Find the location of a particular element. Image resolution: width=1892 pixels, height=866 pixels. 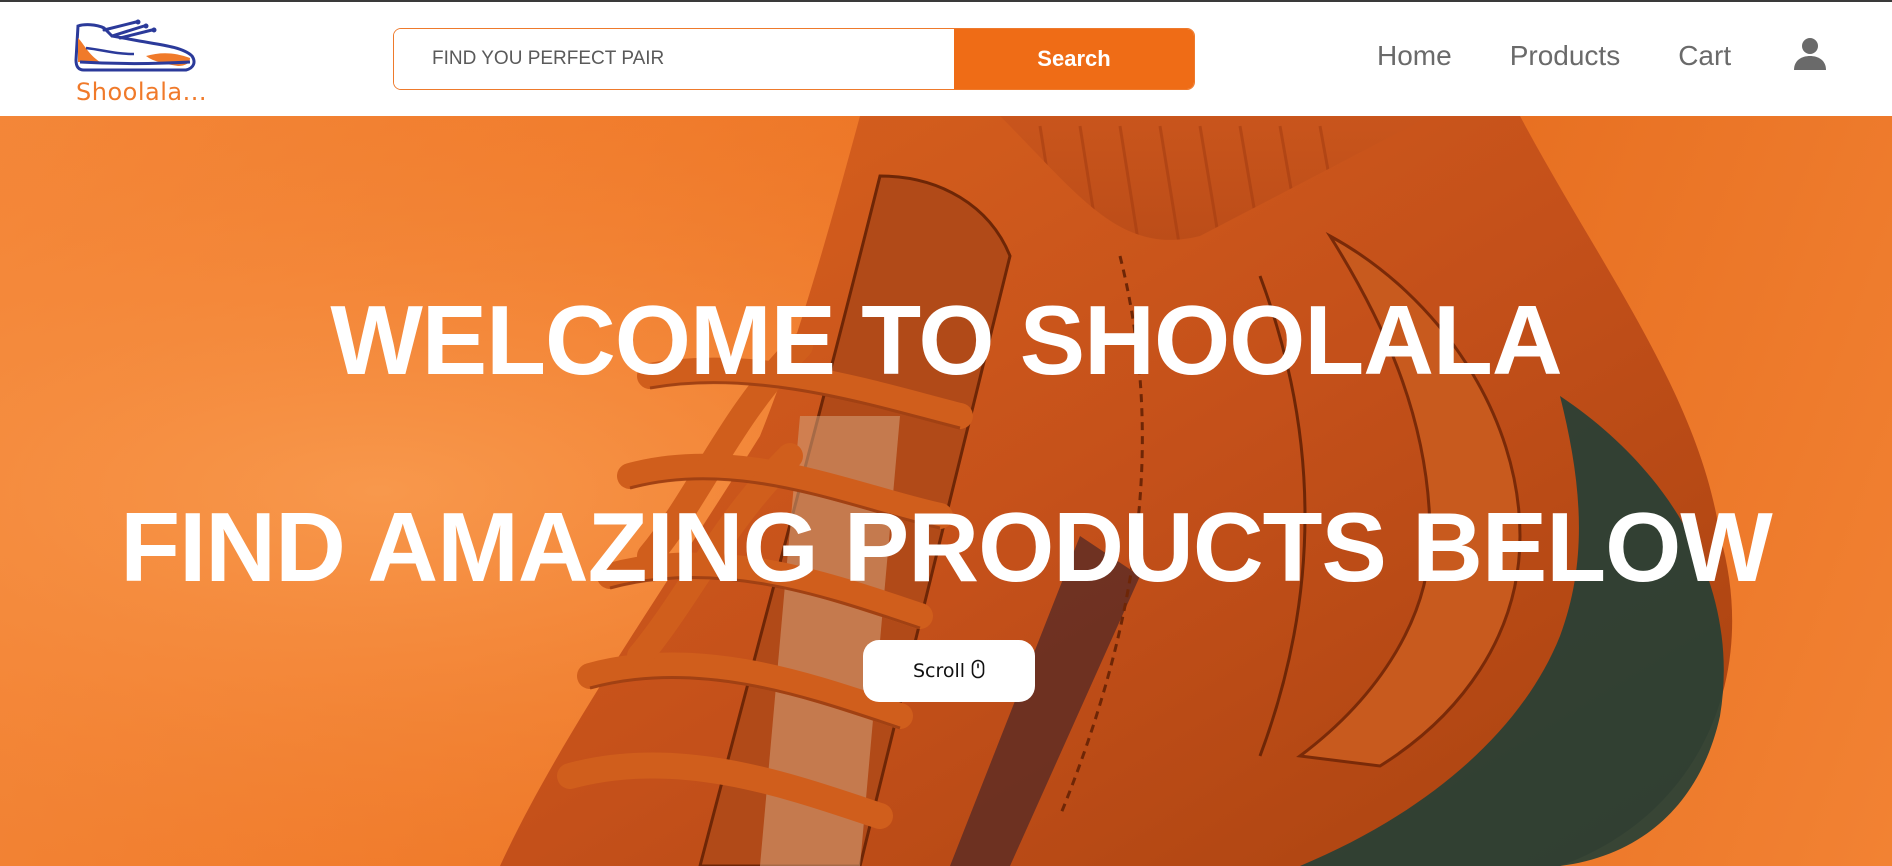

hero-subheading: FIND AMAZING PRODUCTS BELOW is located at coordinates (946, 547).